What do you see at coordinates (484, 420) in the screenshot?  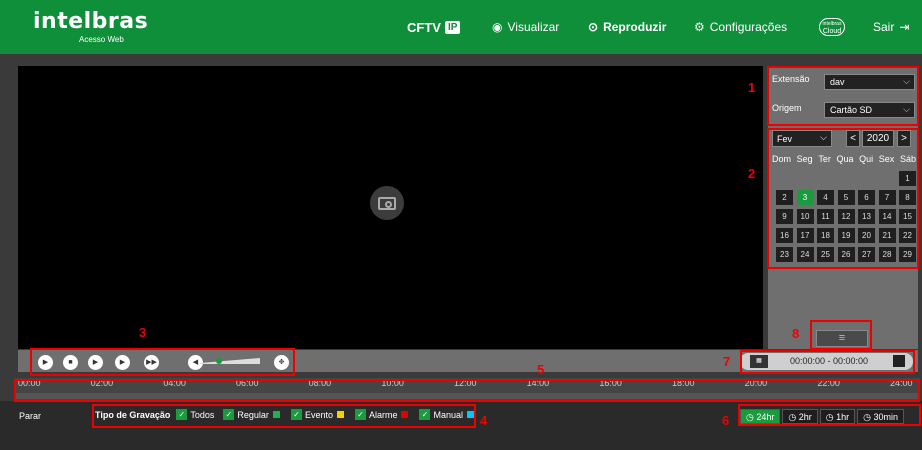 I see `annotation-number-4: 4` at bounding box center [484, 420].